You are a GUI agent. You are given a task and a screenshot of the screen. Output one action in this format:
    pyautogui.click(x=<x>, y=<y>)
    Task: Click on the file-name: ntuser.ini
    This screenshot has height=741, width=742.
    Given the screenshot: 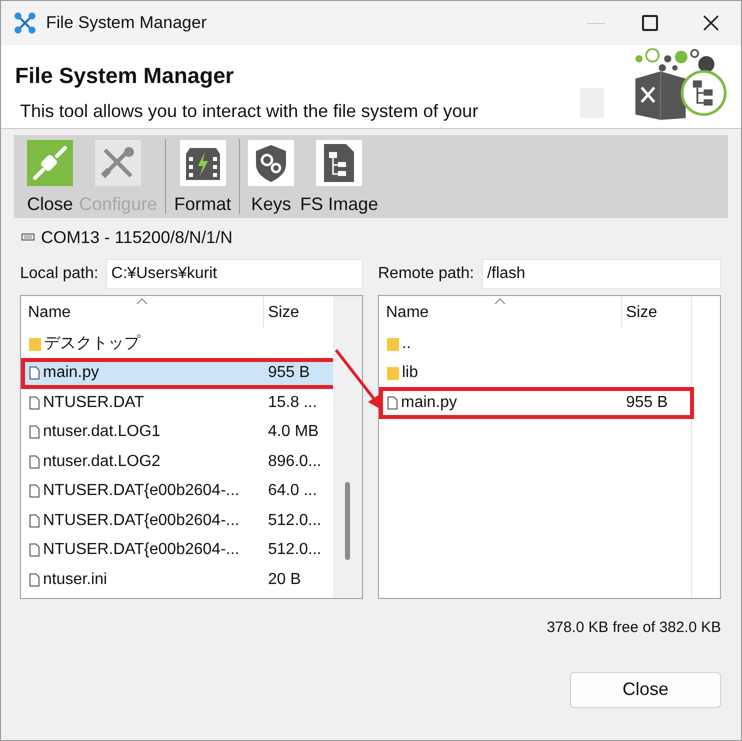 What is the action you would take?
    pyautogui.click(x=75, y=580)
    